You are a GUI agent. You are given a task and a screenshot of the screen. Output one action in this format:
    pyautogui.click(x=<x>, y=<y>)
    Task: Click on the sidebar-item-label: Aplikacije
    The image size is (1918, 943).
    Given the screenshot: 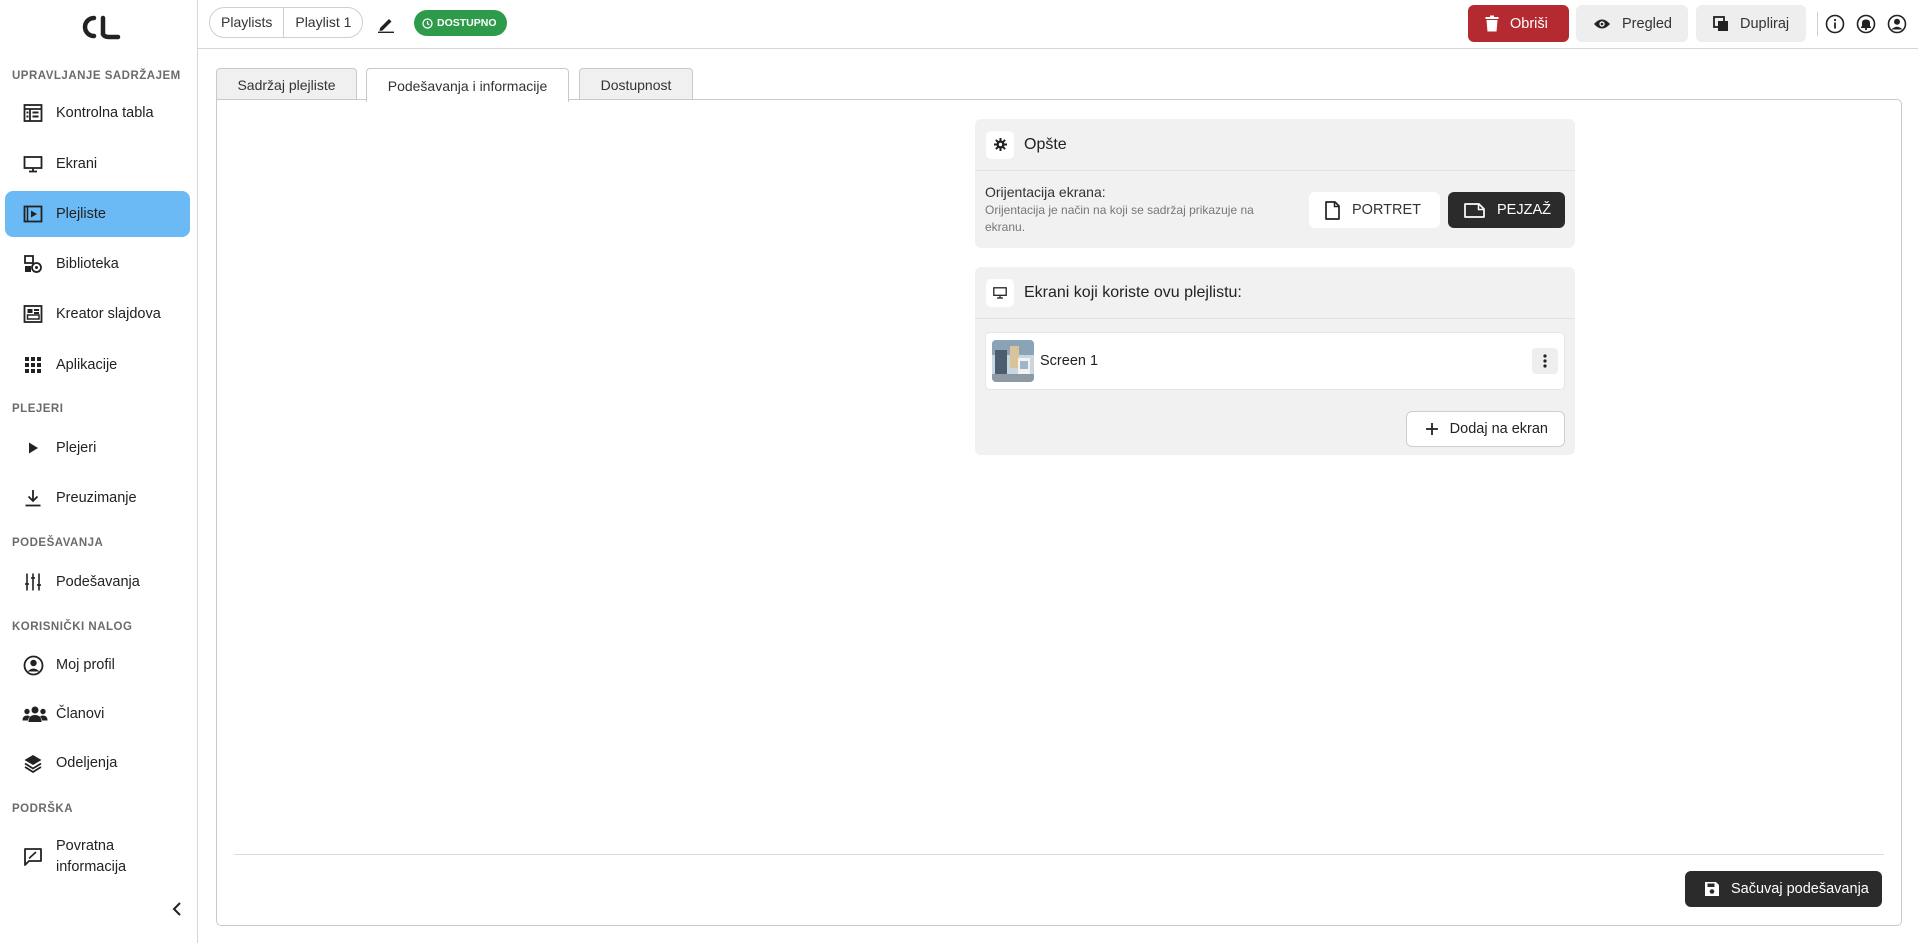 What is the action you would take?
    pyautogui.click(x=87, y=364)
    